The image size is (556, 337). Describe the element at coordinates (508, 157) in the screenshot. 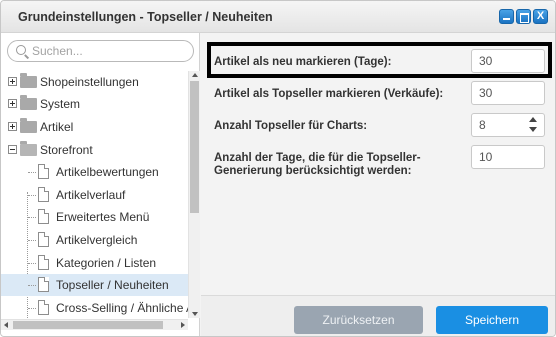

I see `generation-days-input` at that location.